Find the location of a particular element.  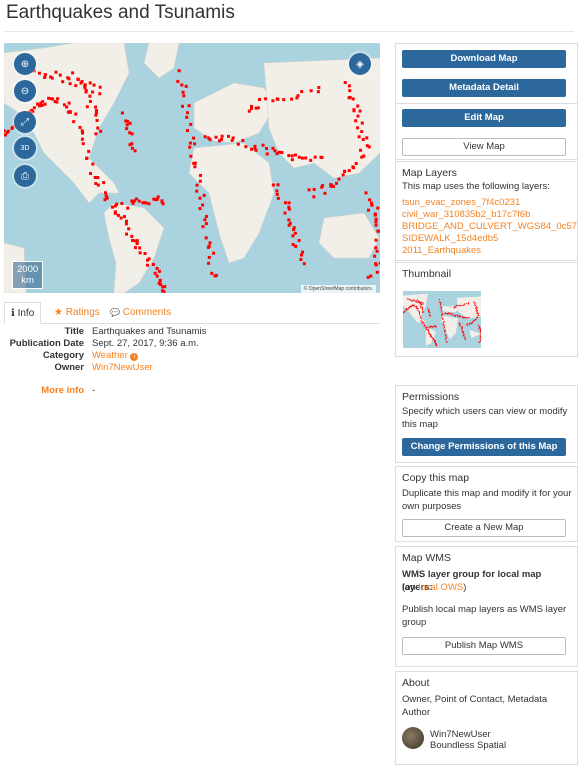

create-new-map-button: Create a New Map is located at coordinates (484, 528).